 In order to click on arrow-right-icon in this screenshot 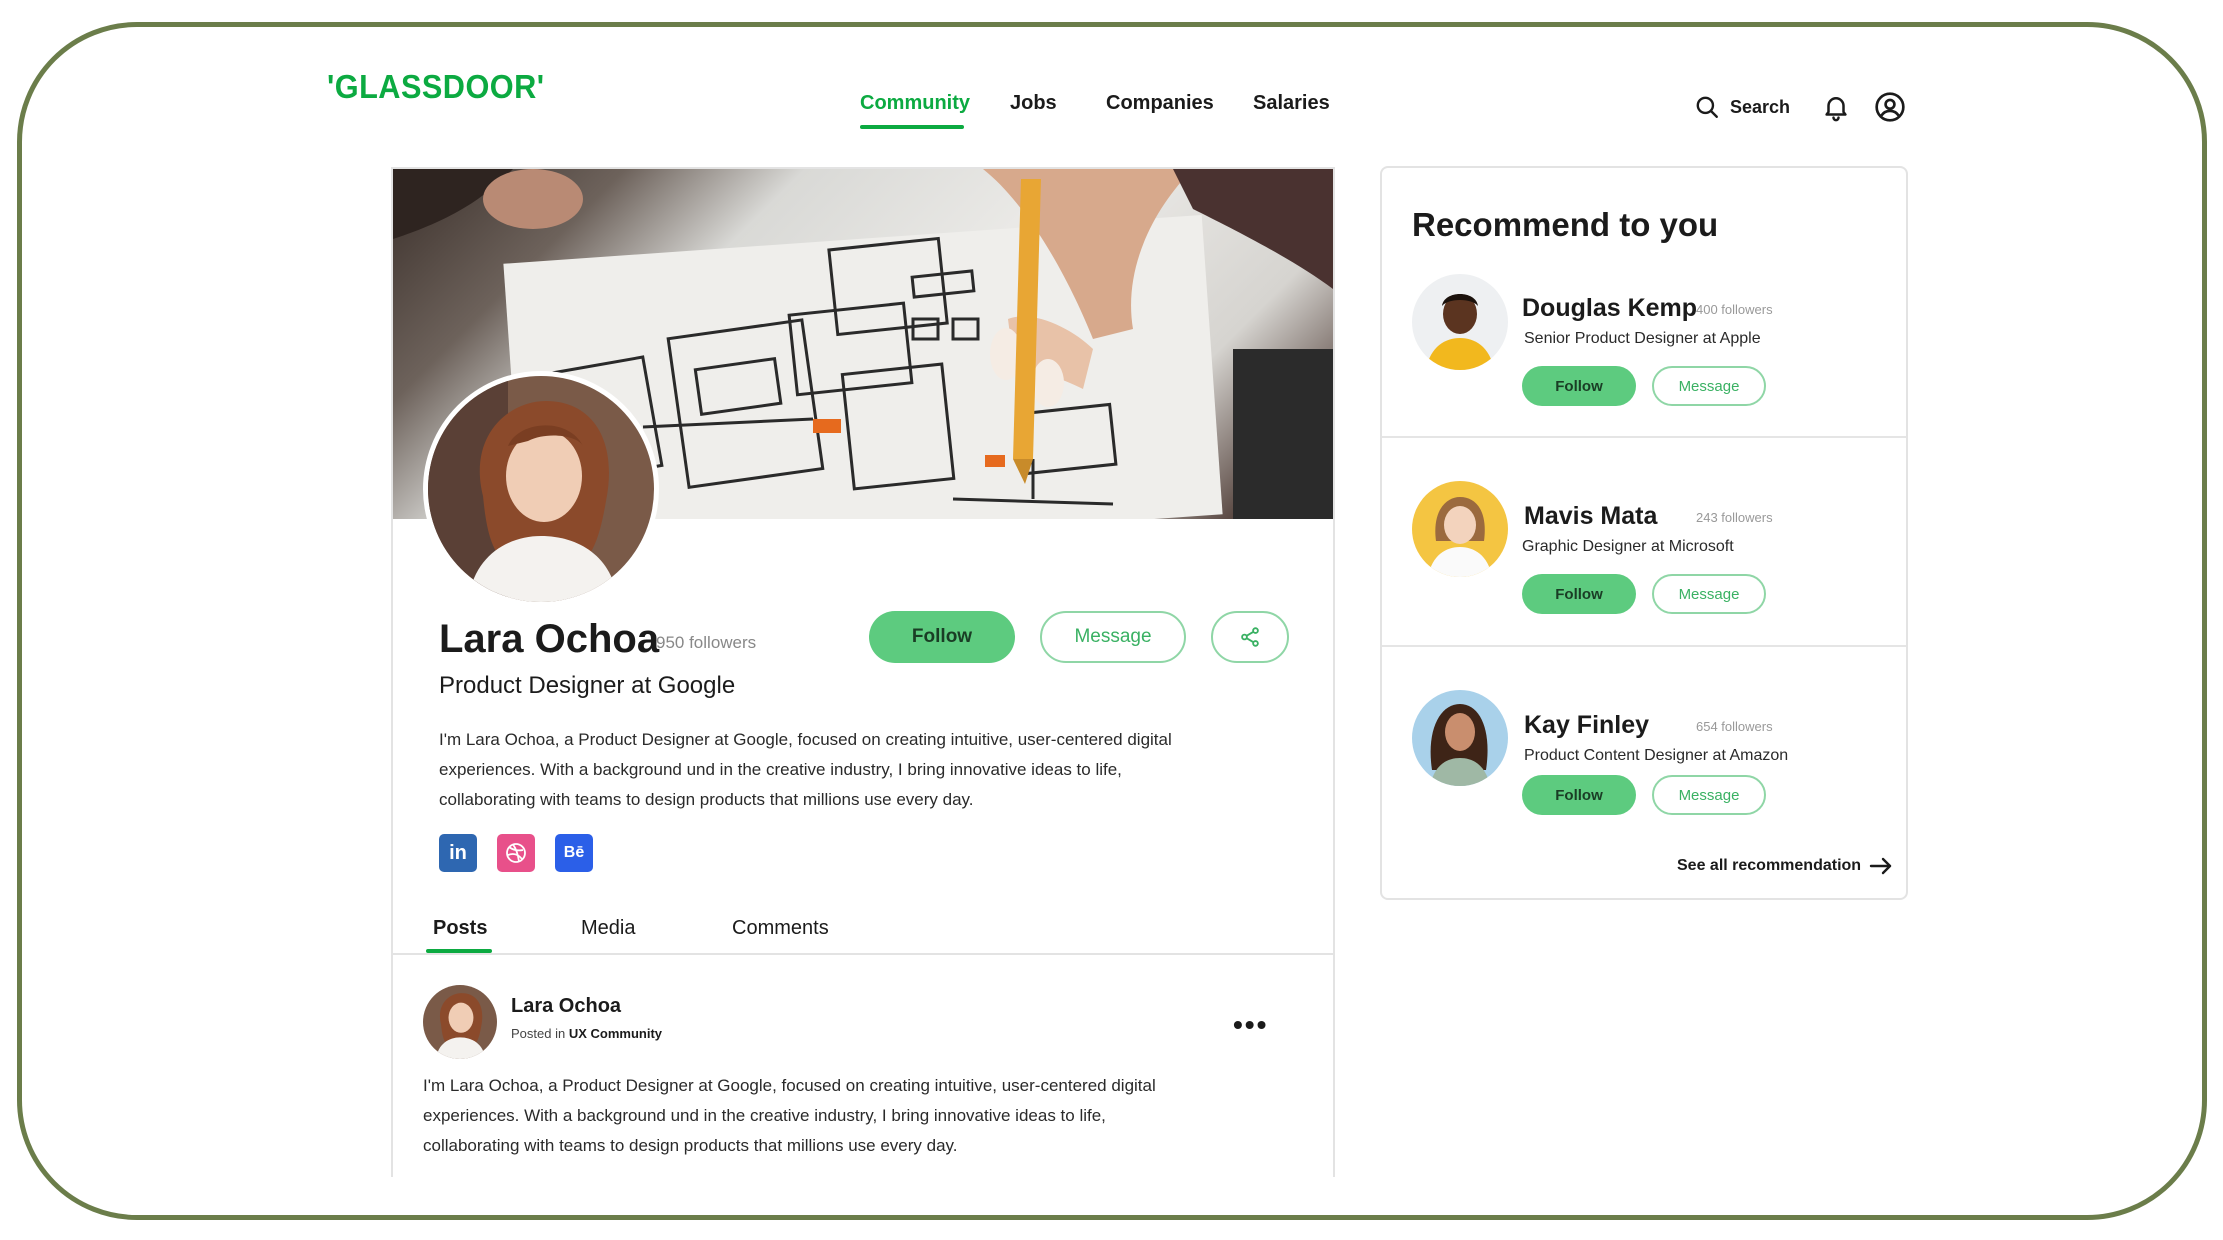, I will do `click(1880, 866)`.